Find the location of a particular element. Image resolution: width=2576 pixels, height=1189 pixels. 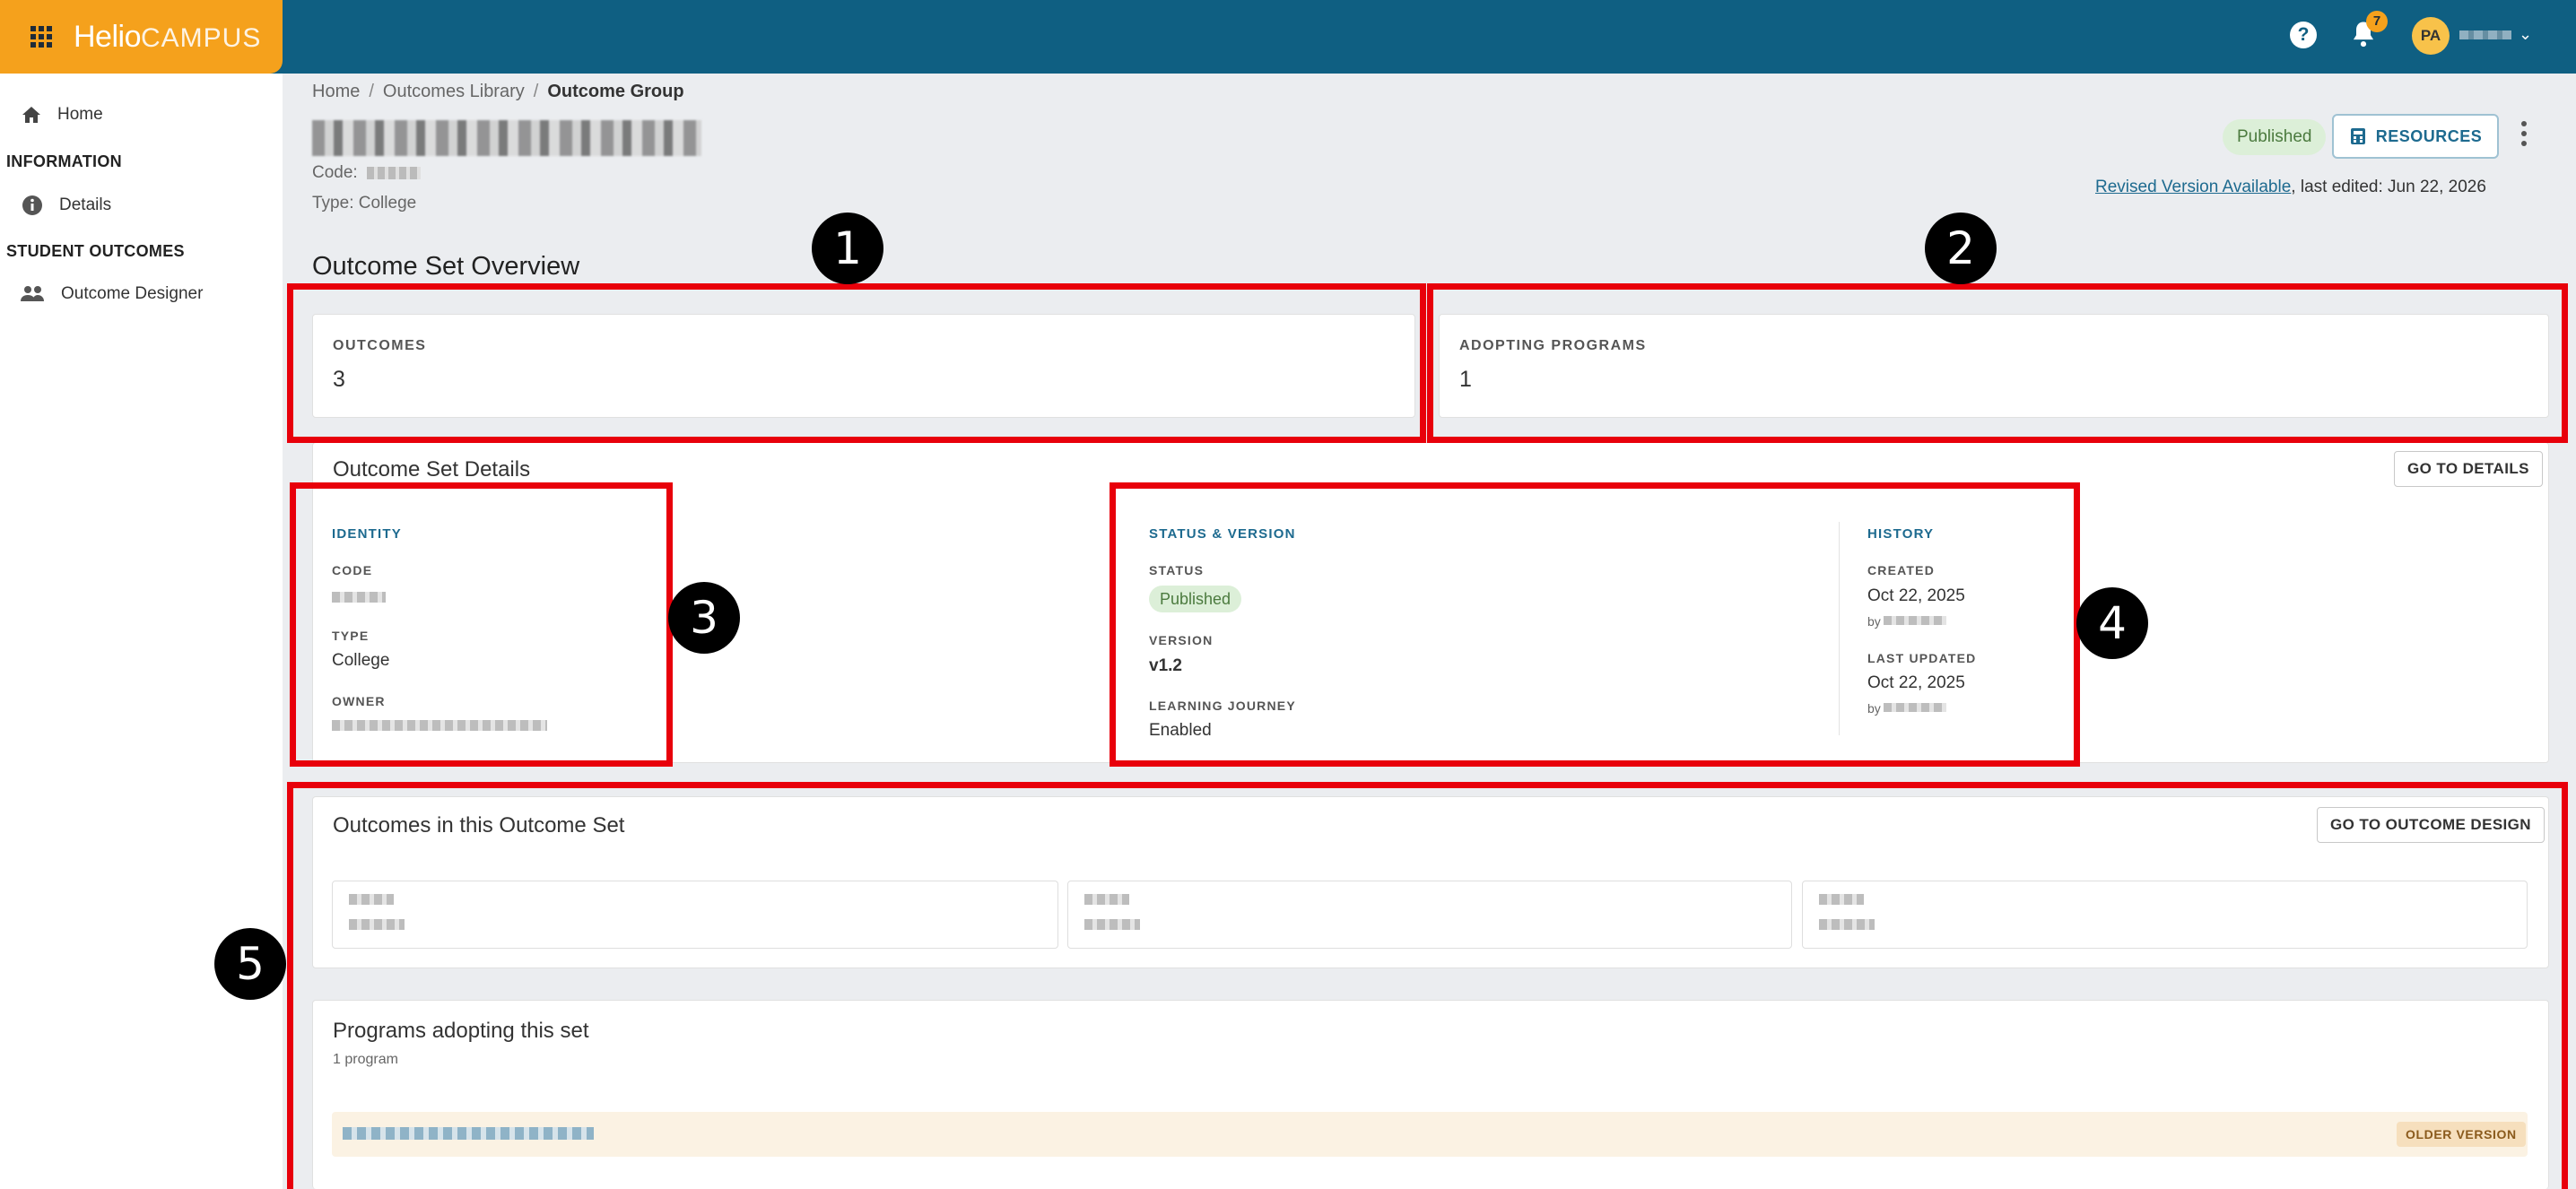

calculator-icon is located at coordinates (2357, 136).